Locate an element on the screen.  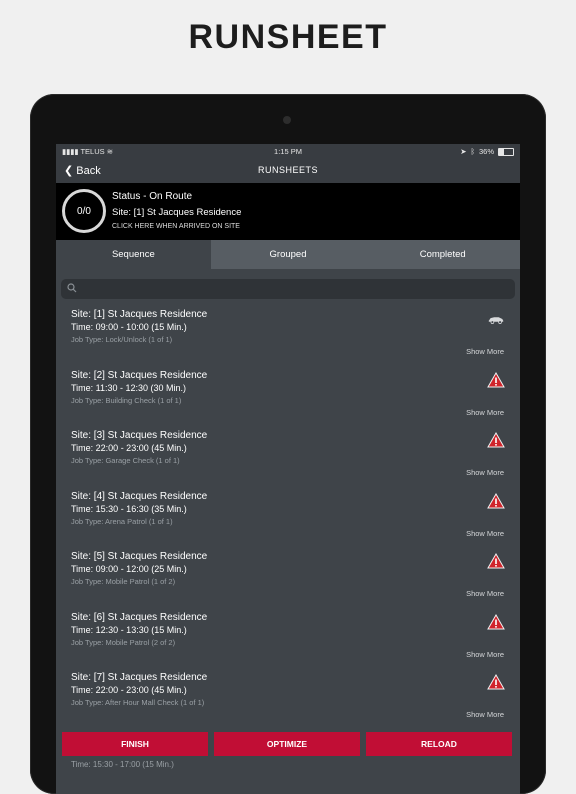
job-type: Job Type: Garage Check (1 of 1) is located at coordinates (125, 460).